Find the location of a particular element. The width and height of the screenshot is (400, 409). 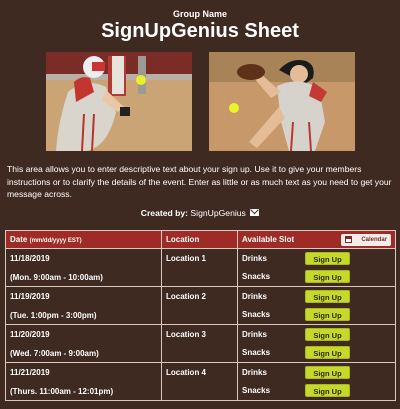

created-by-label: Created by: is located at coordinates (164, 213).